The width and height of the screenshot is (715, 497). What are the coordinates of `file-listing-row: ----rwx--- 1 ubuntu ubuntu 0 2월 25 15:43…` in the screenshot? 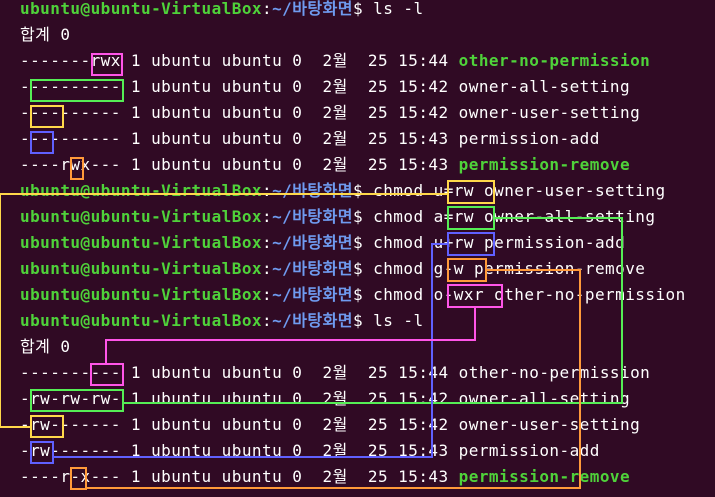 It's located at (325, 165).